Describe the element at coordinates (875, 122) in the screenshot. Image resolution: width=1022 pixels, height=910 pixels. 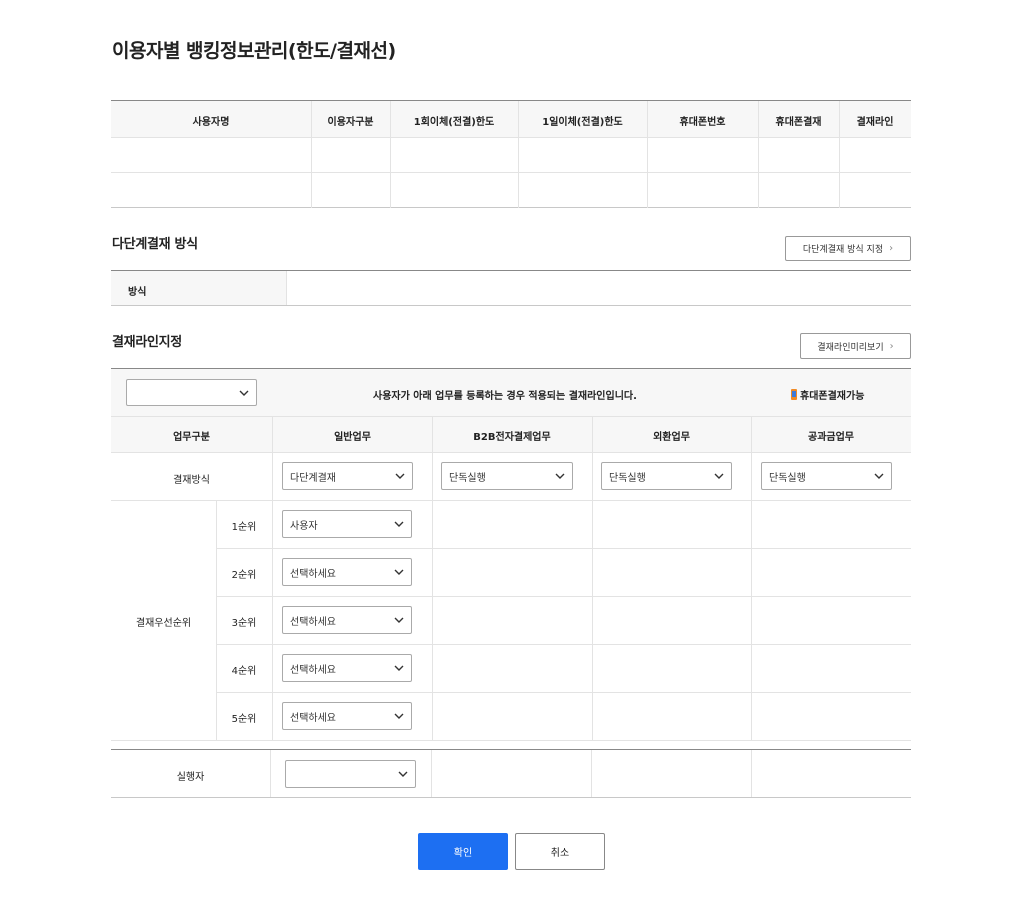
I see `column-header-approval-line: 결재라인` at that location.